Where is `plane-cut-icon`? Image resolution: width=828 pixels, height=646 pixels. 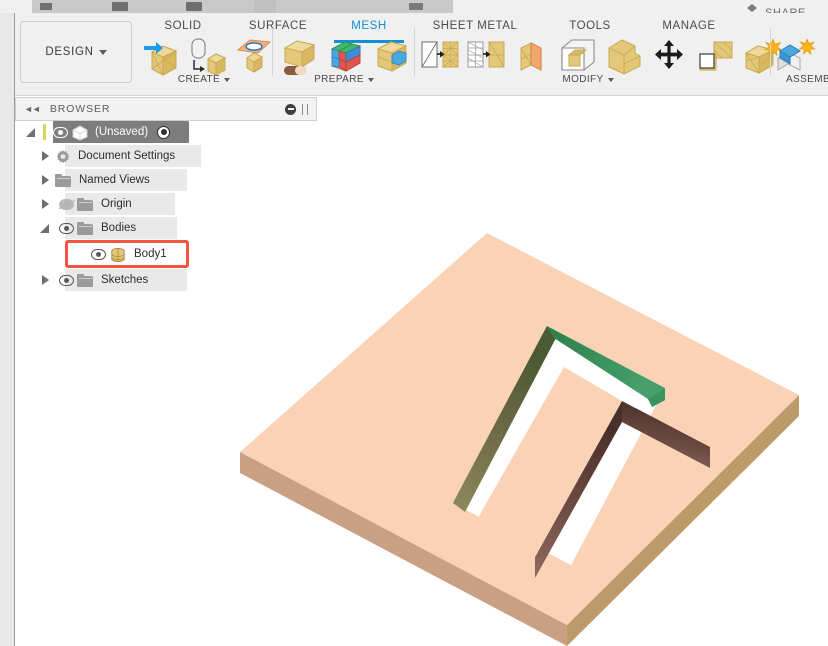 plane-cut-icon is located at coordinates (578, 56).